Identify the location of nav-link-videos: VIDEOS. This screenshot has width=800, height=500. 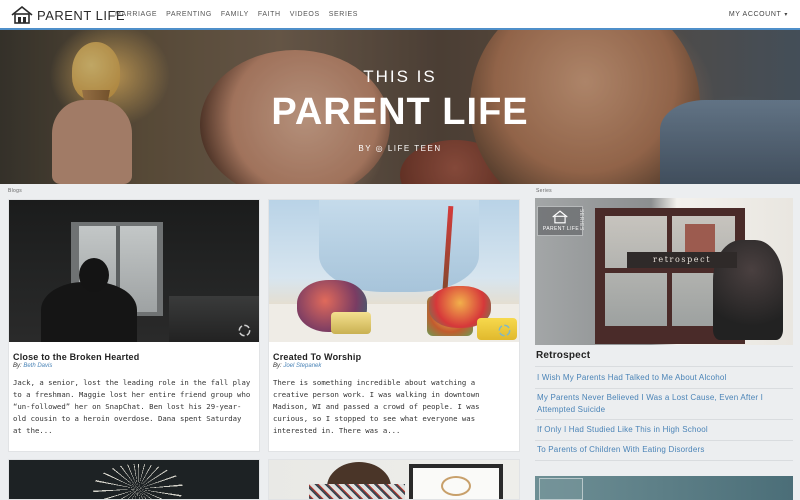
(305, 14).